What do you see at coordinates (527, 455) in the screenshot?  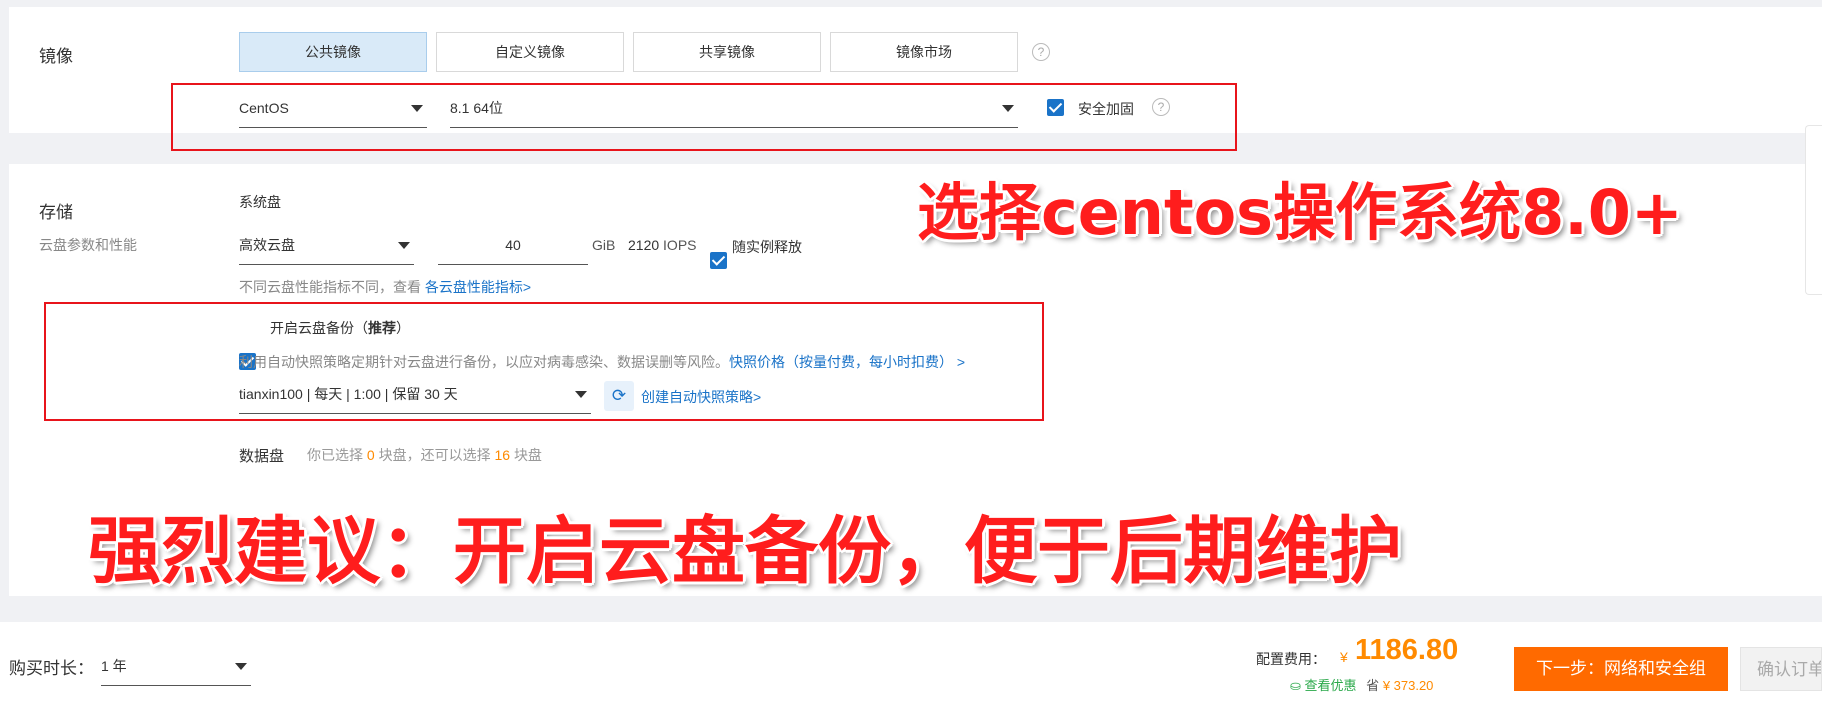 I see `data-disk-note-suffix: 块盘` at bounding box center [527, 455].